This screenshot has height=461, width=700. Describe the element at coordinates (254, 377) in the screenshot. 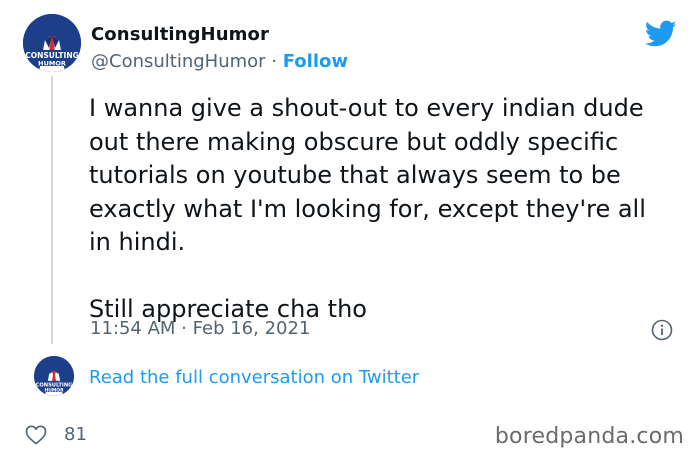

I see `read-conversation-link: Read the full conversation on Twitter` at that location.